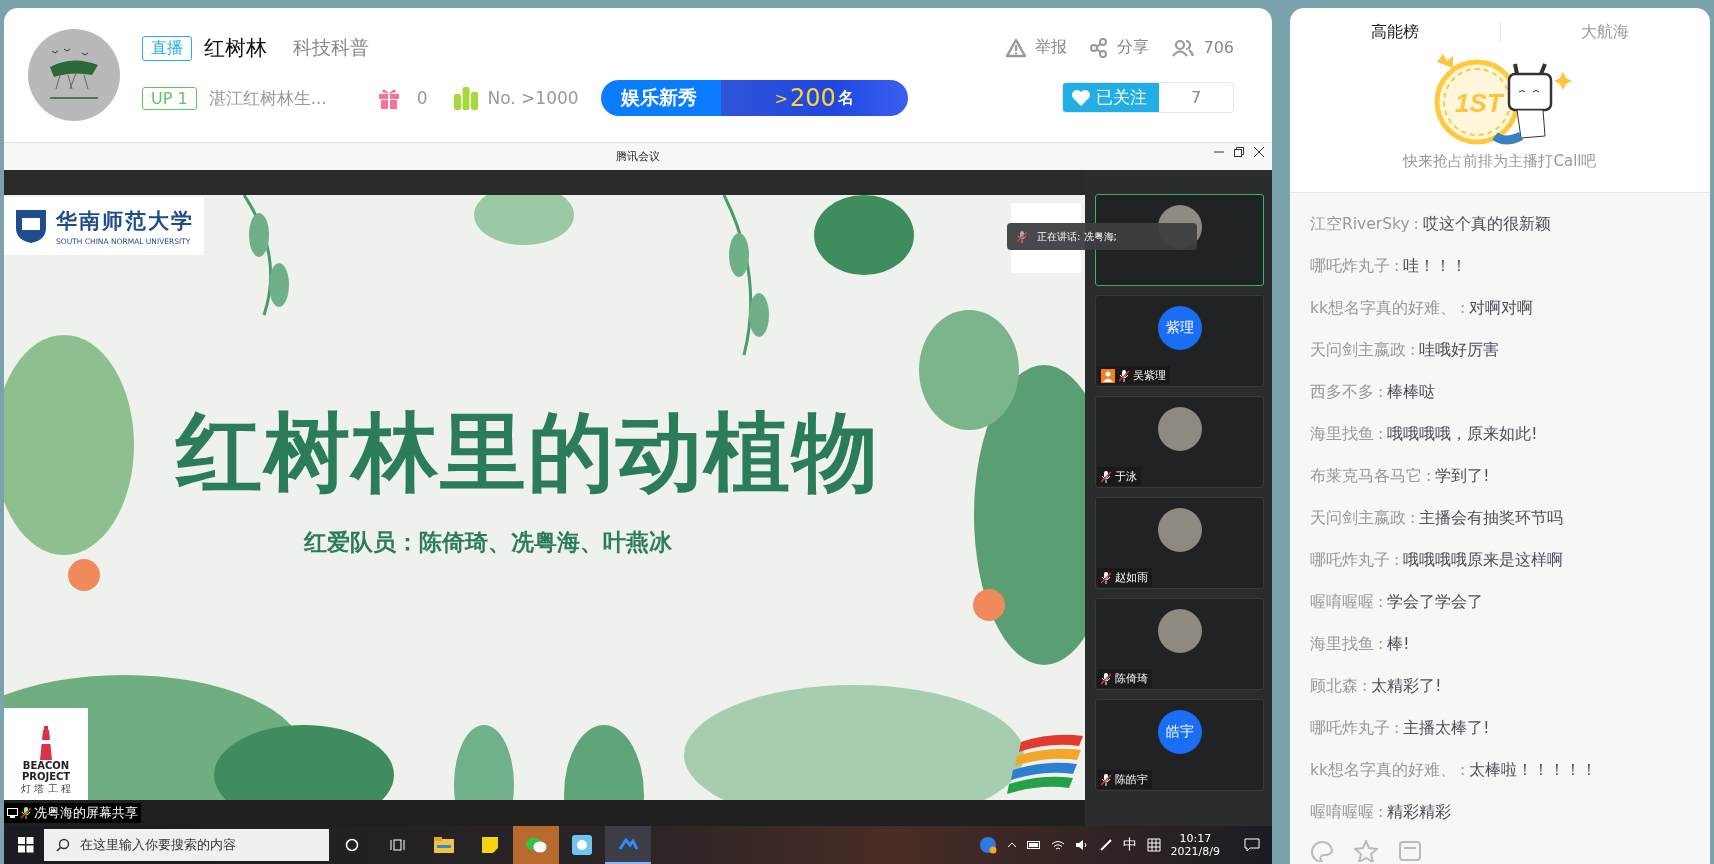  Describe the element at coordinates (1435, 602) in the screenshot. I see `chat-message: 学会了学会了` at that location.